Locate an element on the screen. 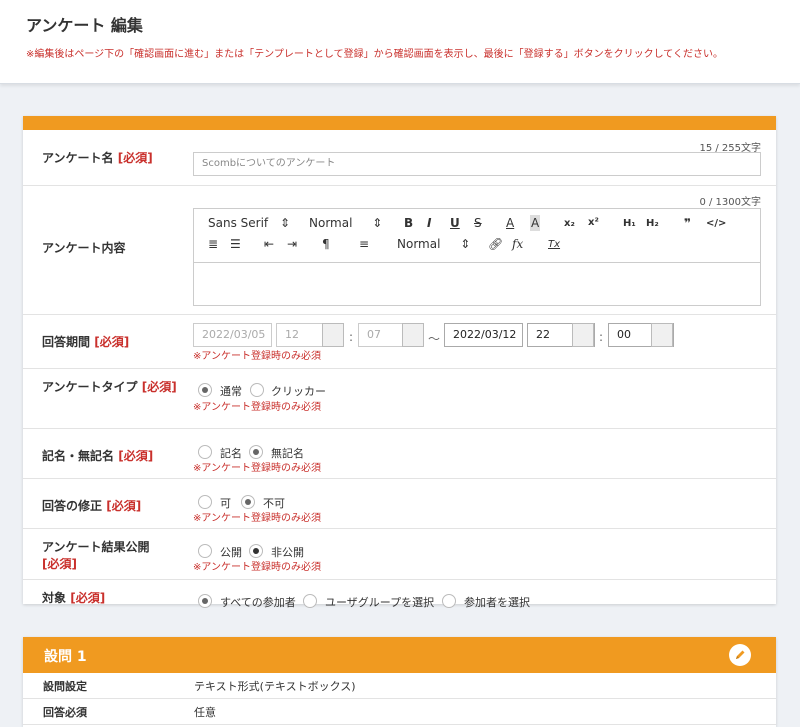  answer-period-label-text: 回答期間 is located at coordinates (66, 342).